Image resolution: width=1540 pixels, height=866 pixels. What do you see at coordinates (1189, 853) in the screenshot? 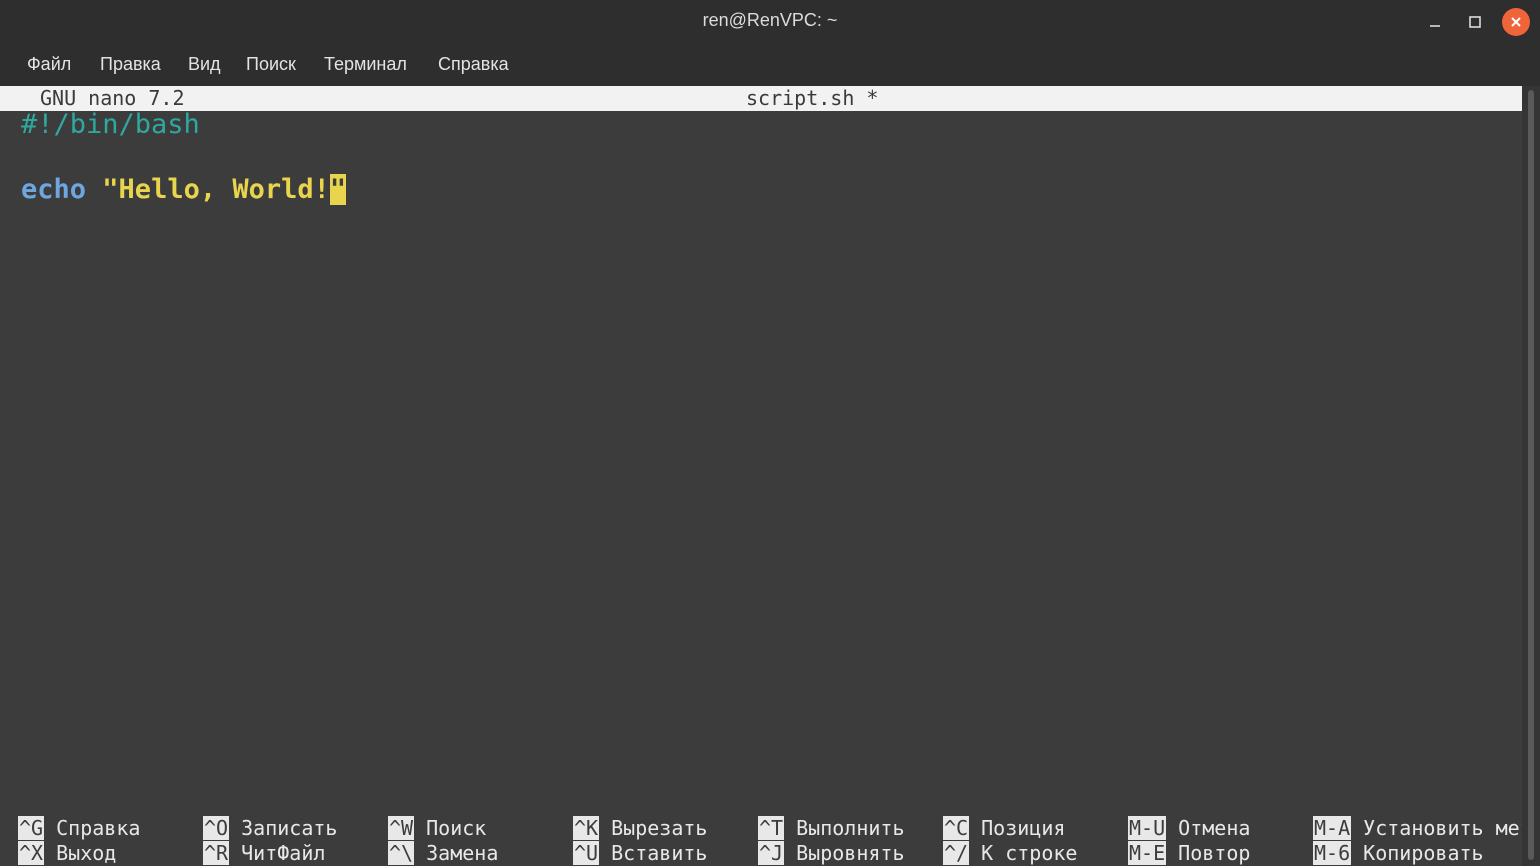
I see `shortcut-redo: M-E Повтор` at bounding box center [1189, 853].